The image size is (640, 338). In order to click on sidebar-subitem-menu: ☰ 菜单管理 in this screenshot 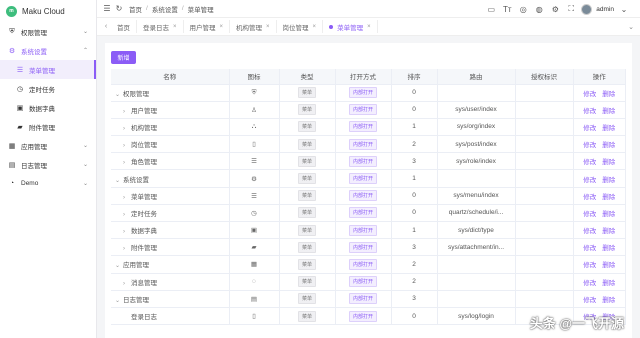, I will do `click(48, 69)`.